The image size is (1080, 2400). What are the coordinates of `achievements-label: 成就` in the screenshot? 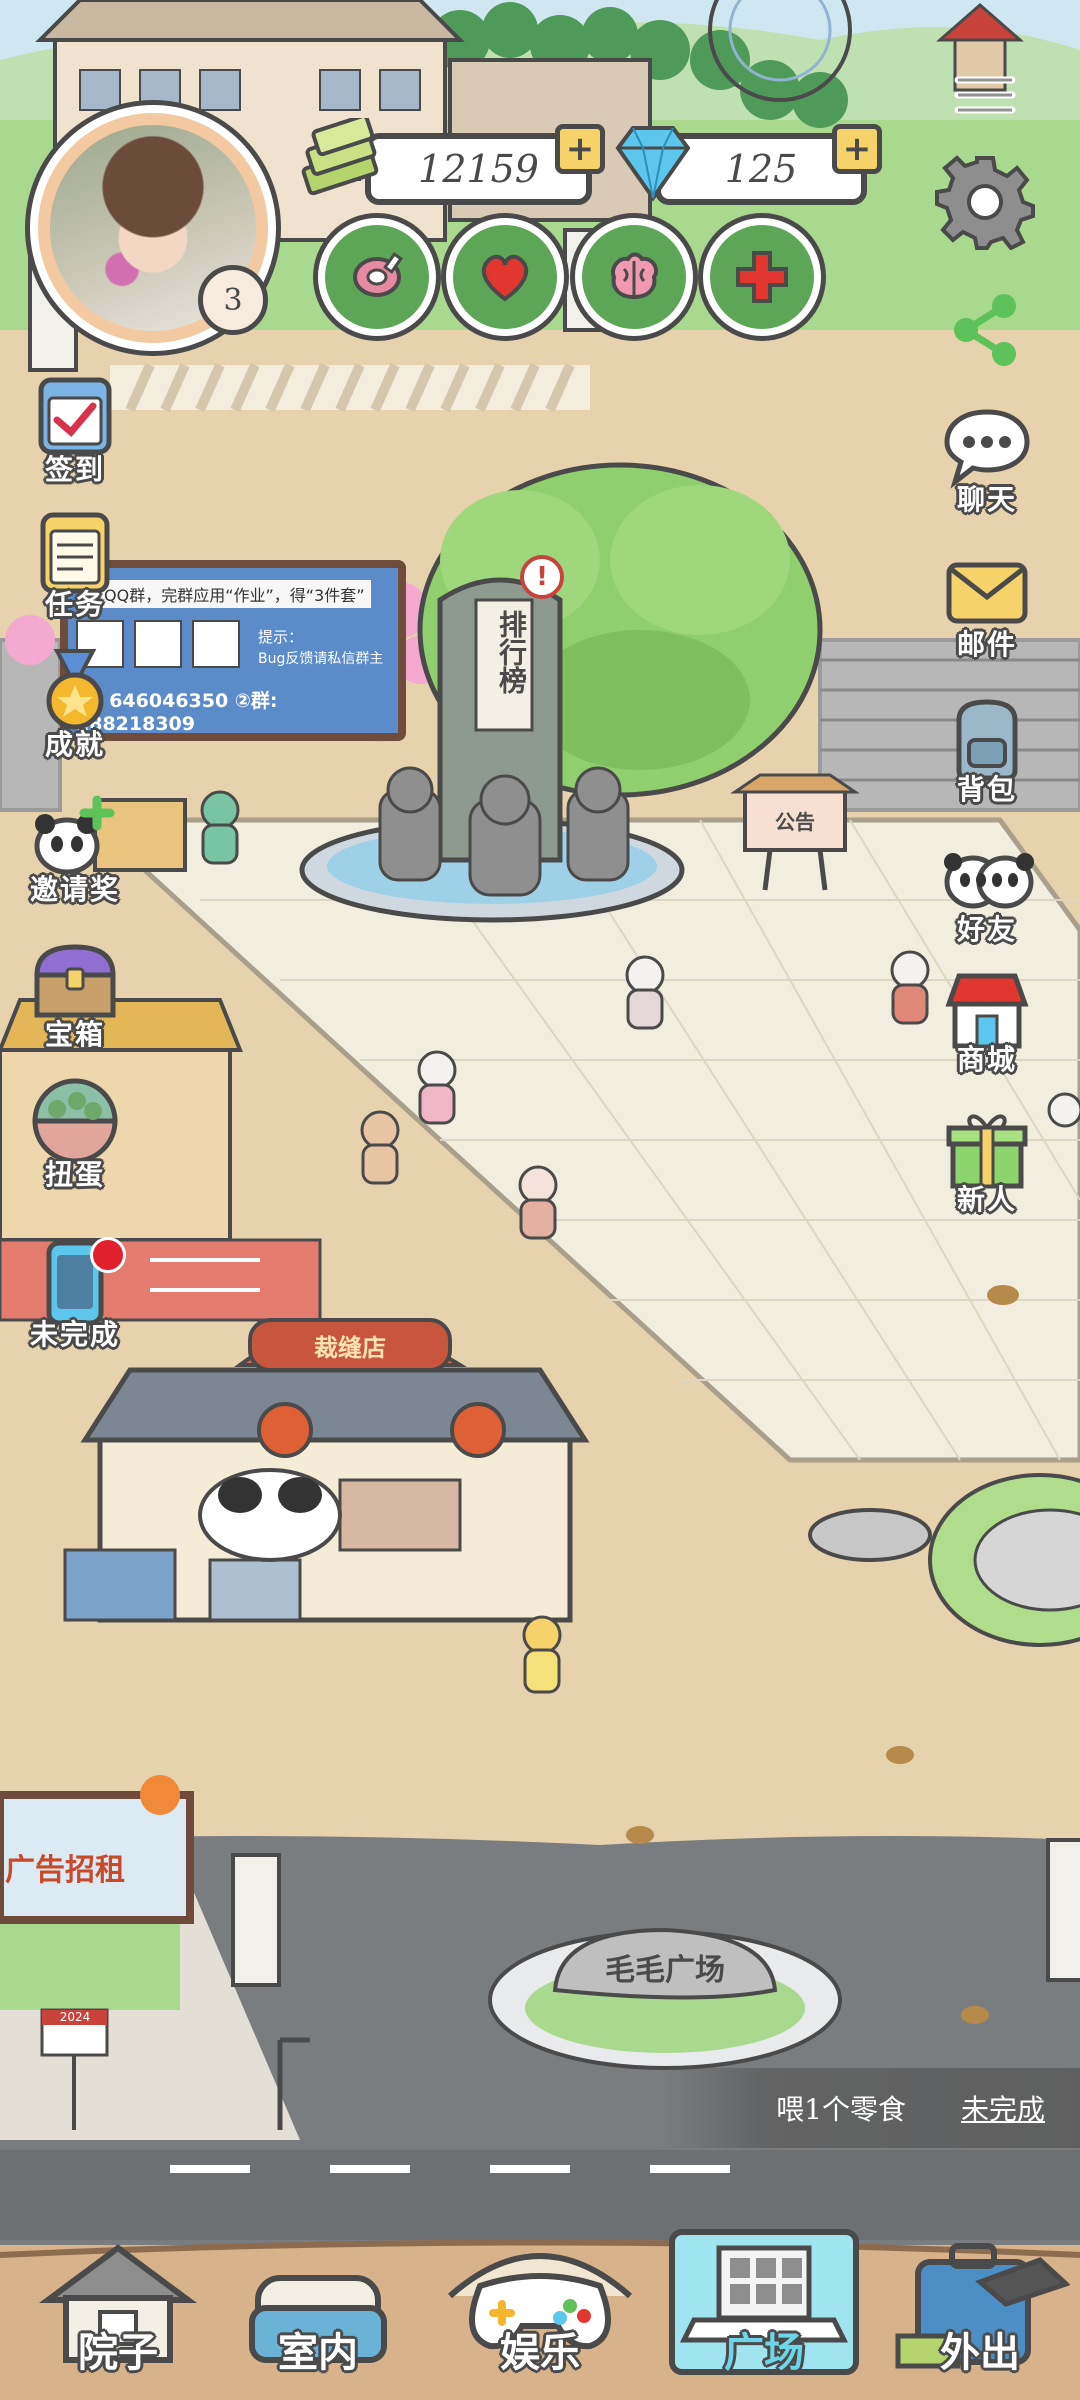 It's located at (74, 744).